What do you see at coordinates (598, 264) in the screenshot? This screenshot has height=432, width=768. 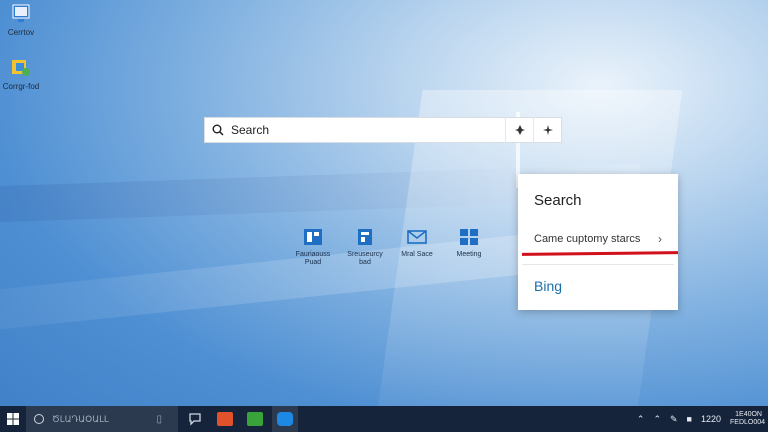 I see `divider` at bounding box center [598, 264].